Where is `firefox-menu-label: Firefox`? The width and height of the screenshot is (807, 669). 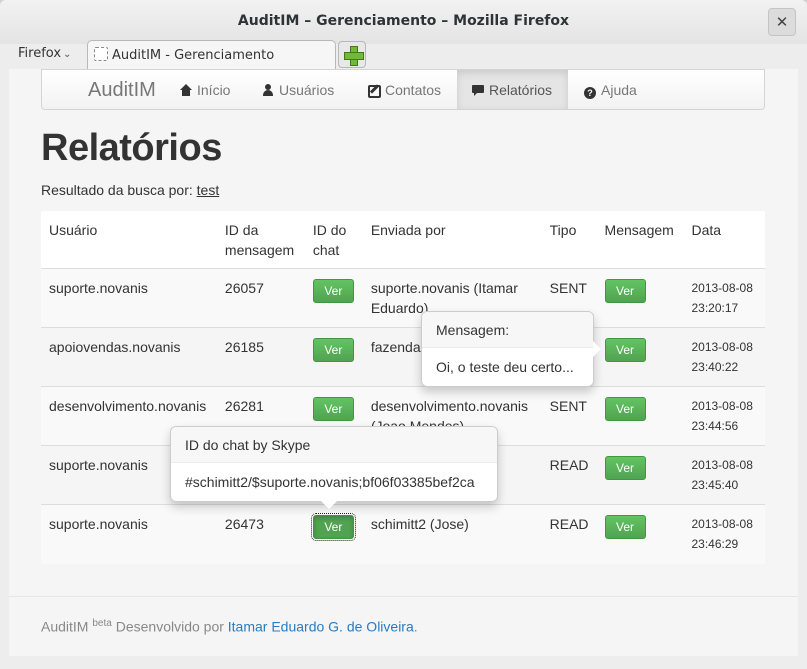 firefox-menu-label: Firefox is located at coordinates (40, 53).